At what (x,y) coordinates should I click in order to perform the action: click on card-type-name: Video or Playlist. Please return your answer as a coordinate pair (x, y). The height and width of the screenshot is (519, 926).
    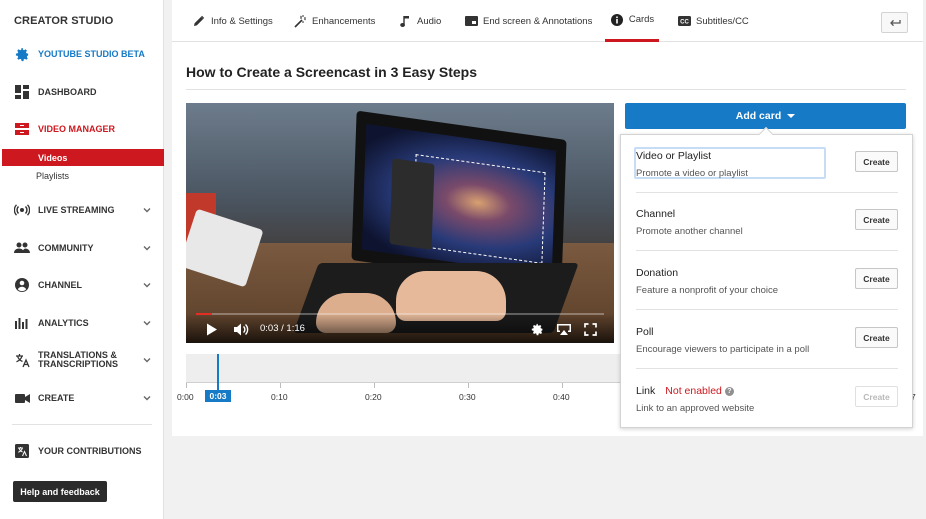
    Looking at the image, I should click on (674, 156).